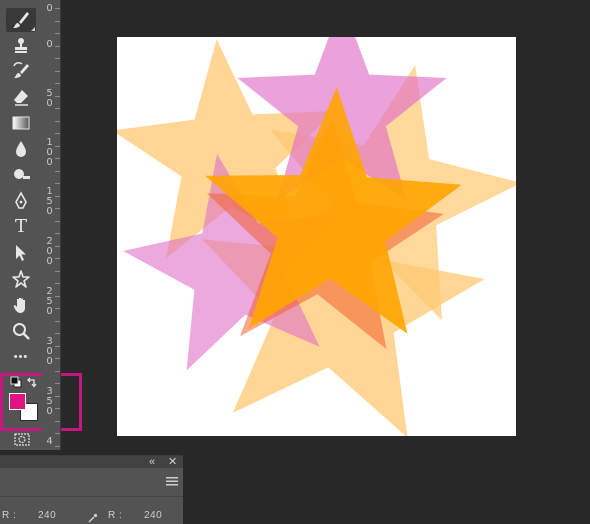 The height and width of the screenshot is (524, 590). I want to click on ruler-label: 350, so click(49, 401).